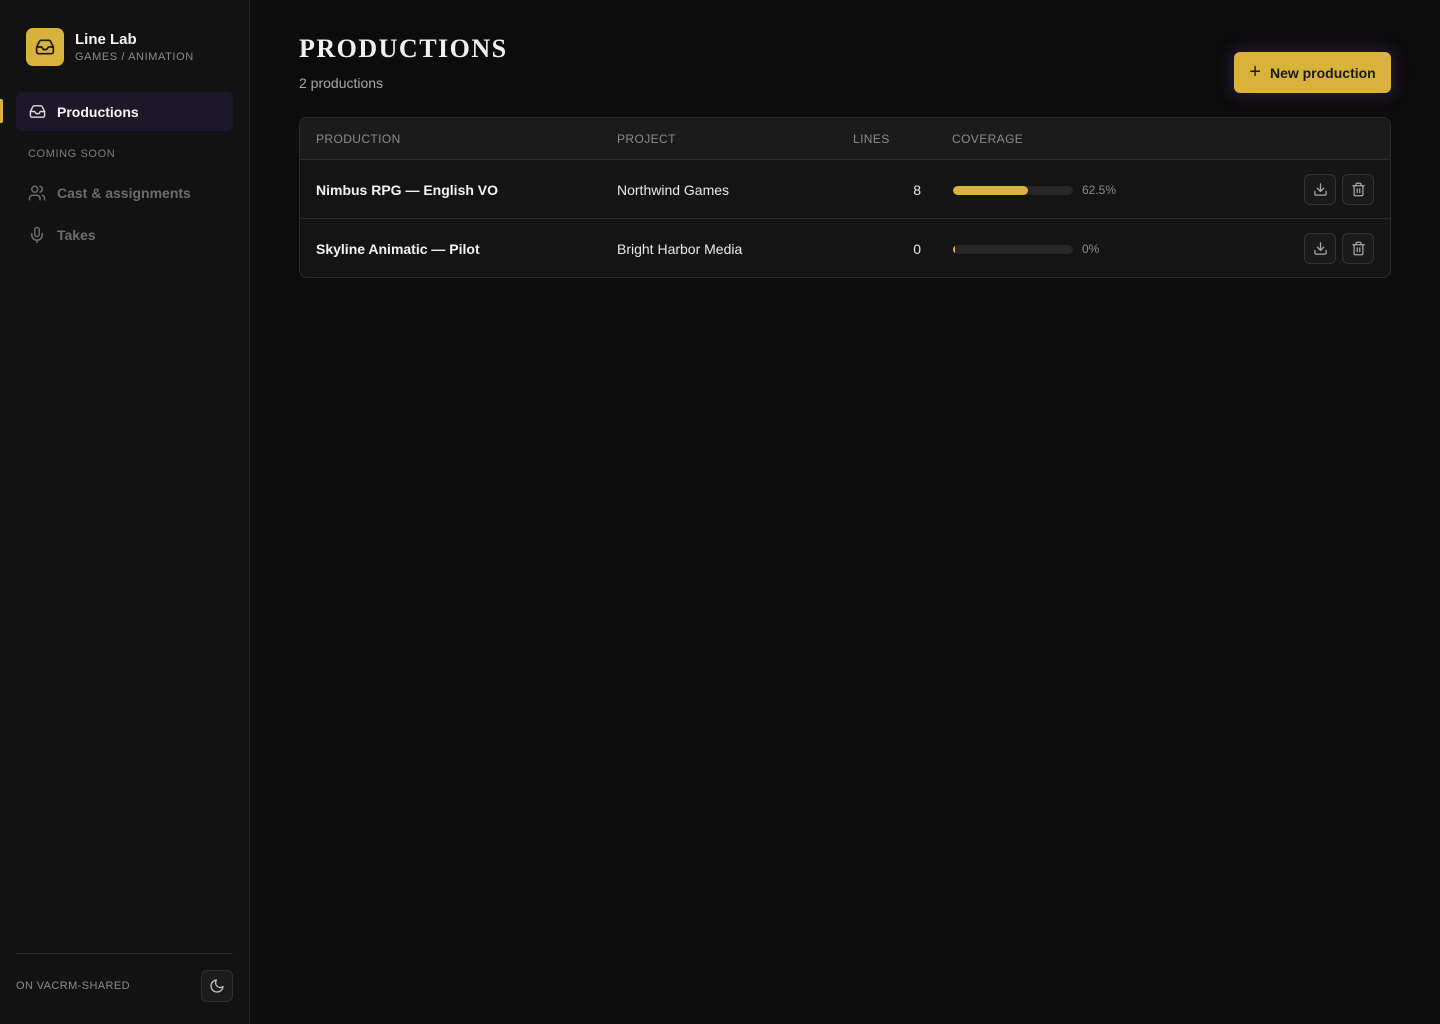  What do you see at coordinates (72, 154) in the screenshot?
I see `section-label-coming-soon: COMING SOON` at bounding box center [72, 154].